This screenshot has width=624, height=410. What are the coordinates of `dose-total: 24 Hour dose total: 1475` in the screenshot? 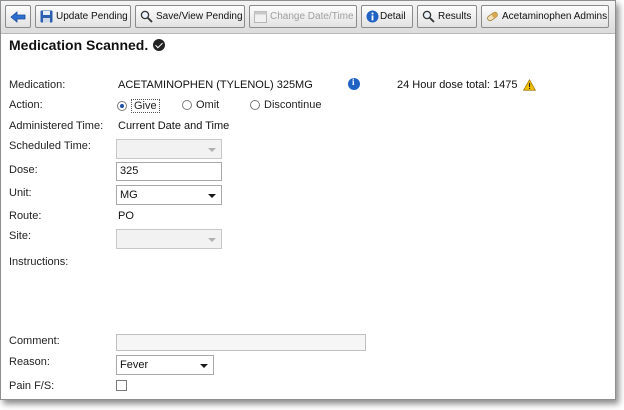 It's located at (467, 85).